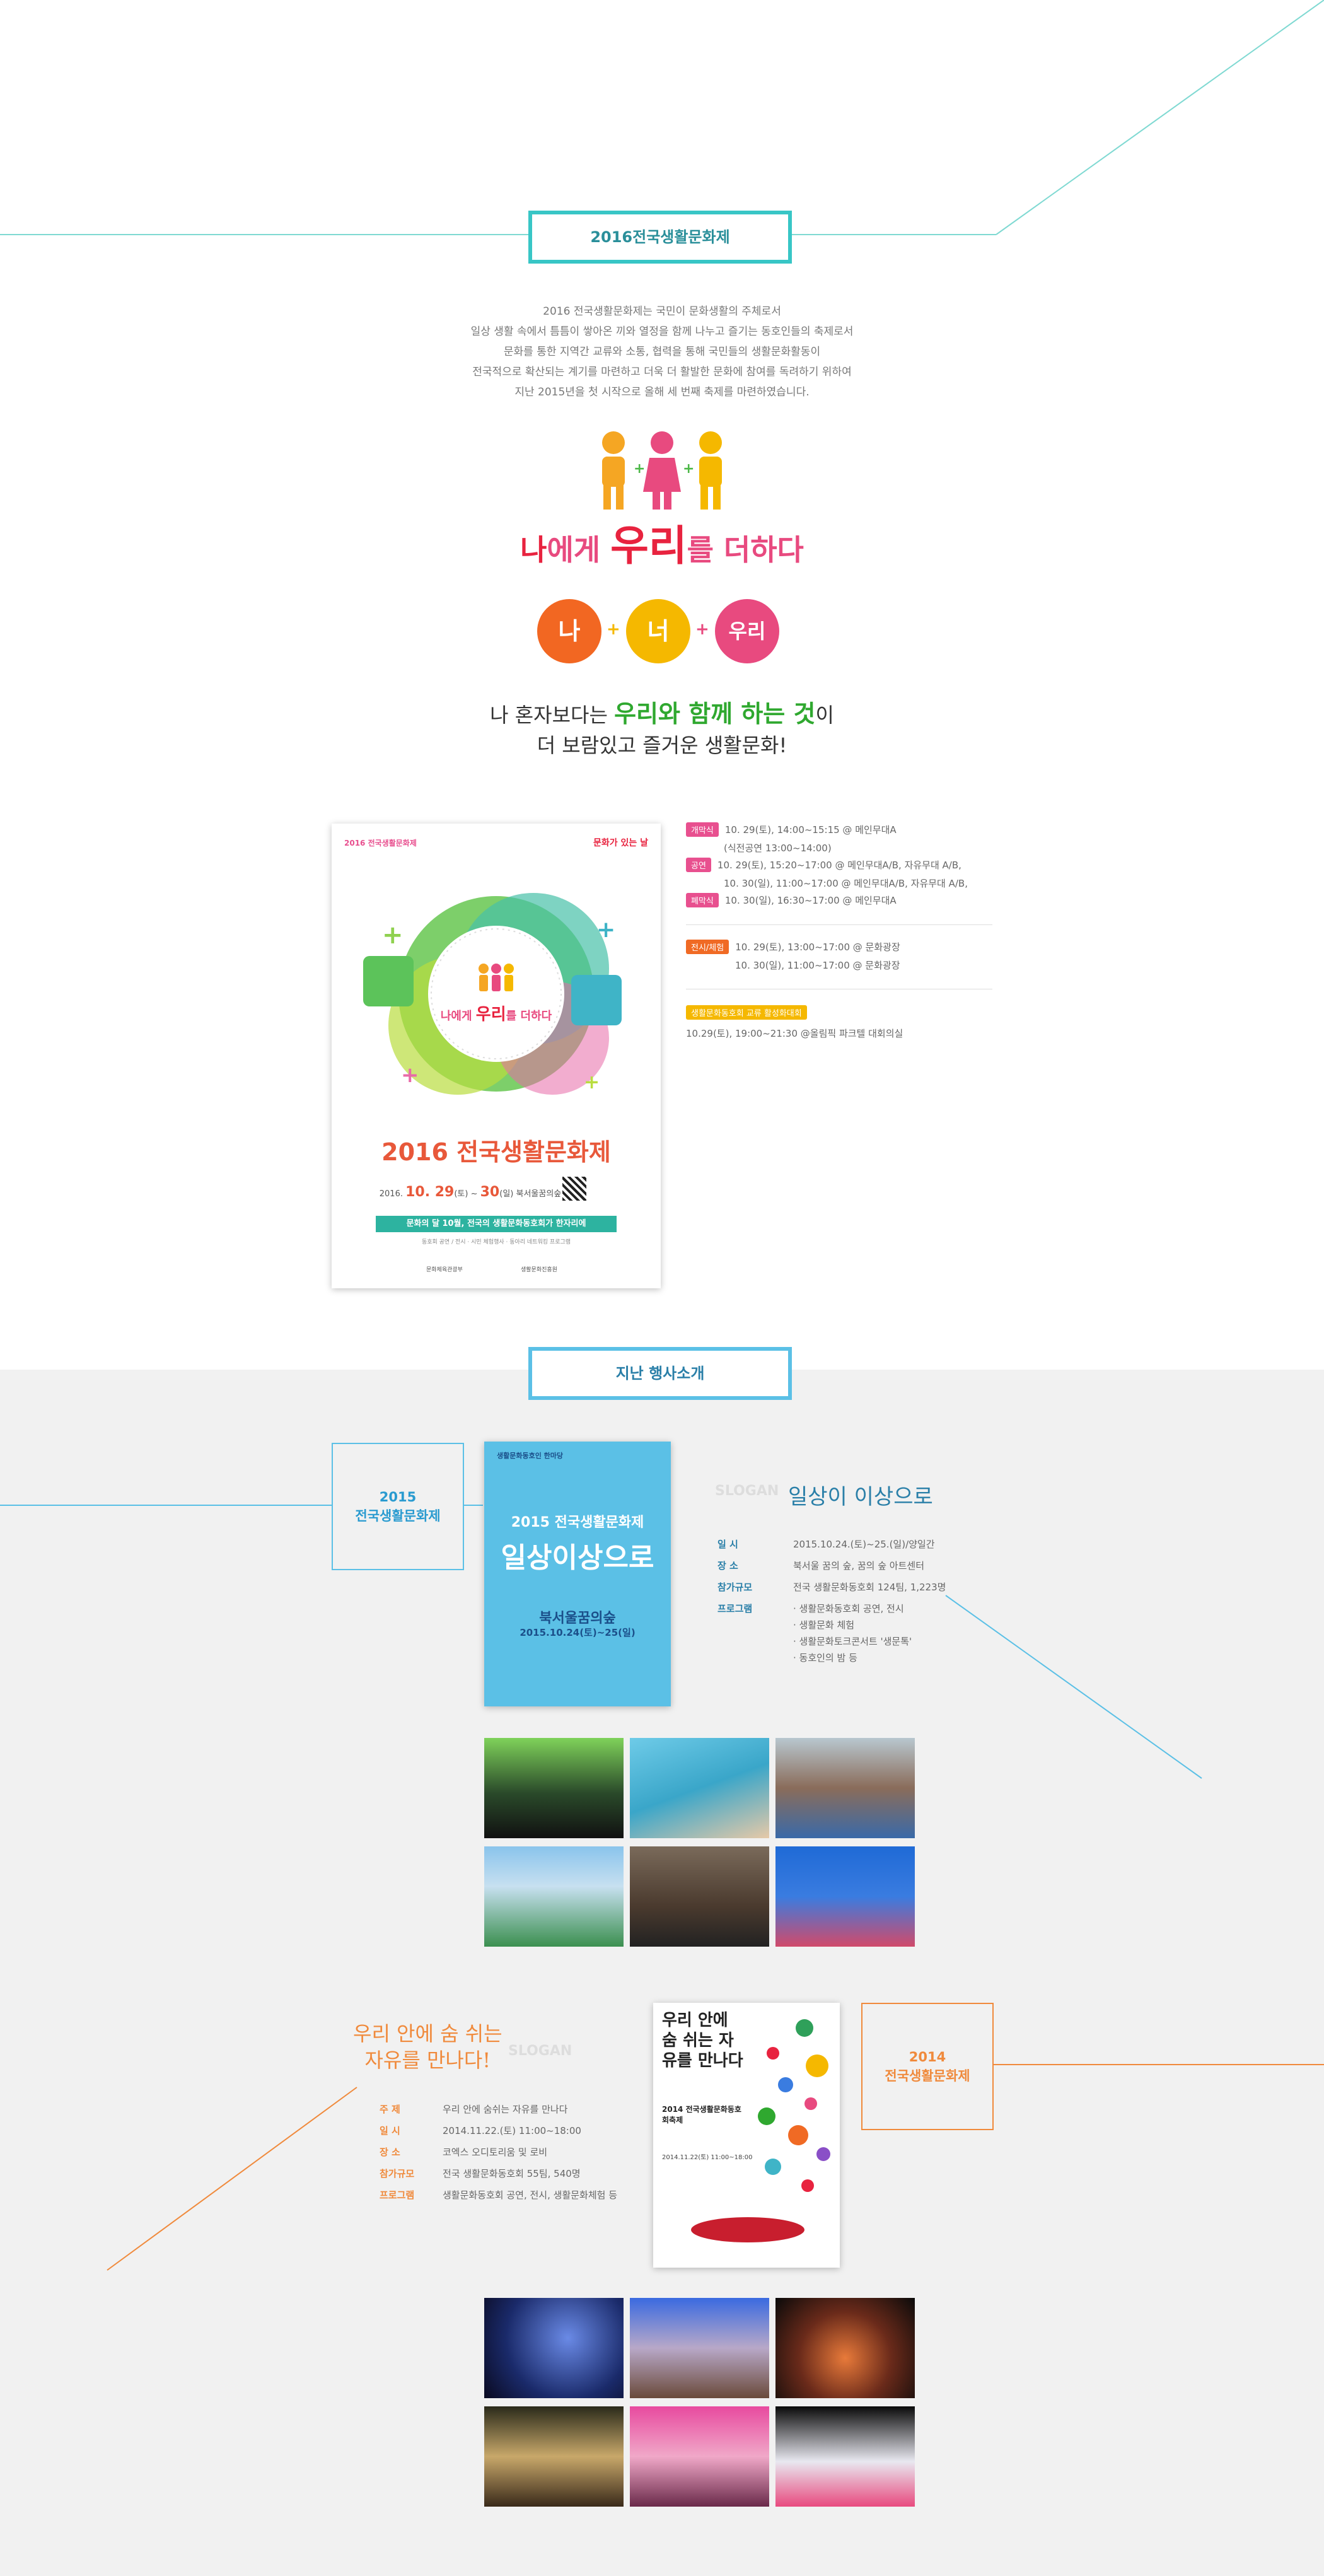  I want to click on info-row-2015: 일 시 2015.10.24.(토)~25.(일)/양일간, so click(826, 1544).